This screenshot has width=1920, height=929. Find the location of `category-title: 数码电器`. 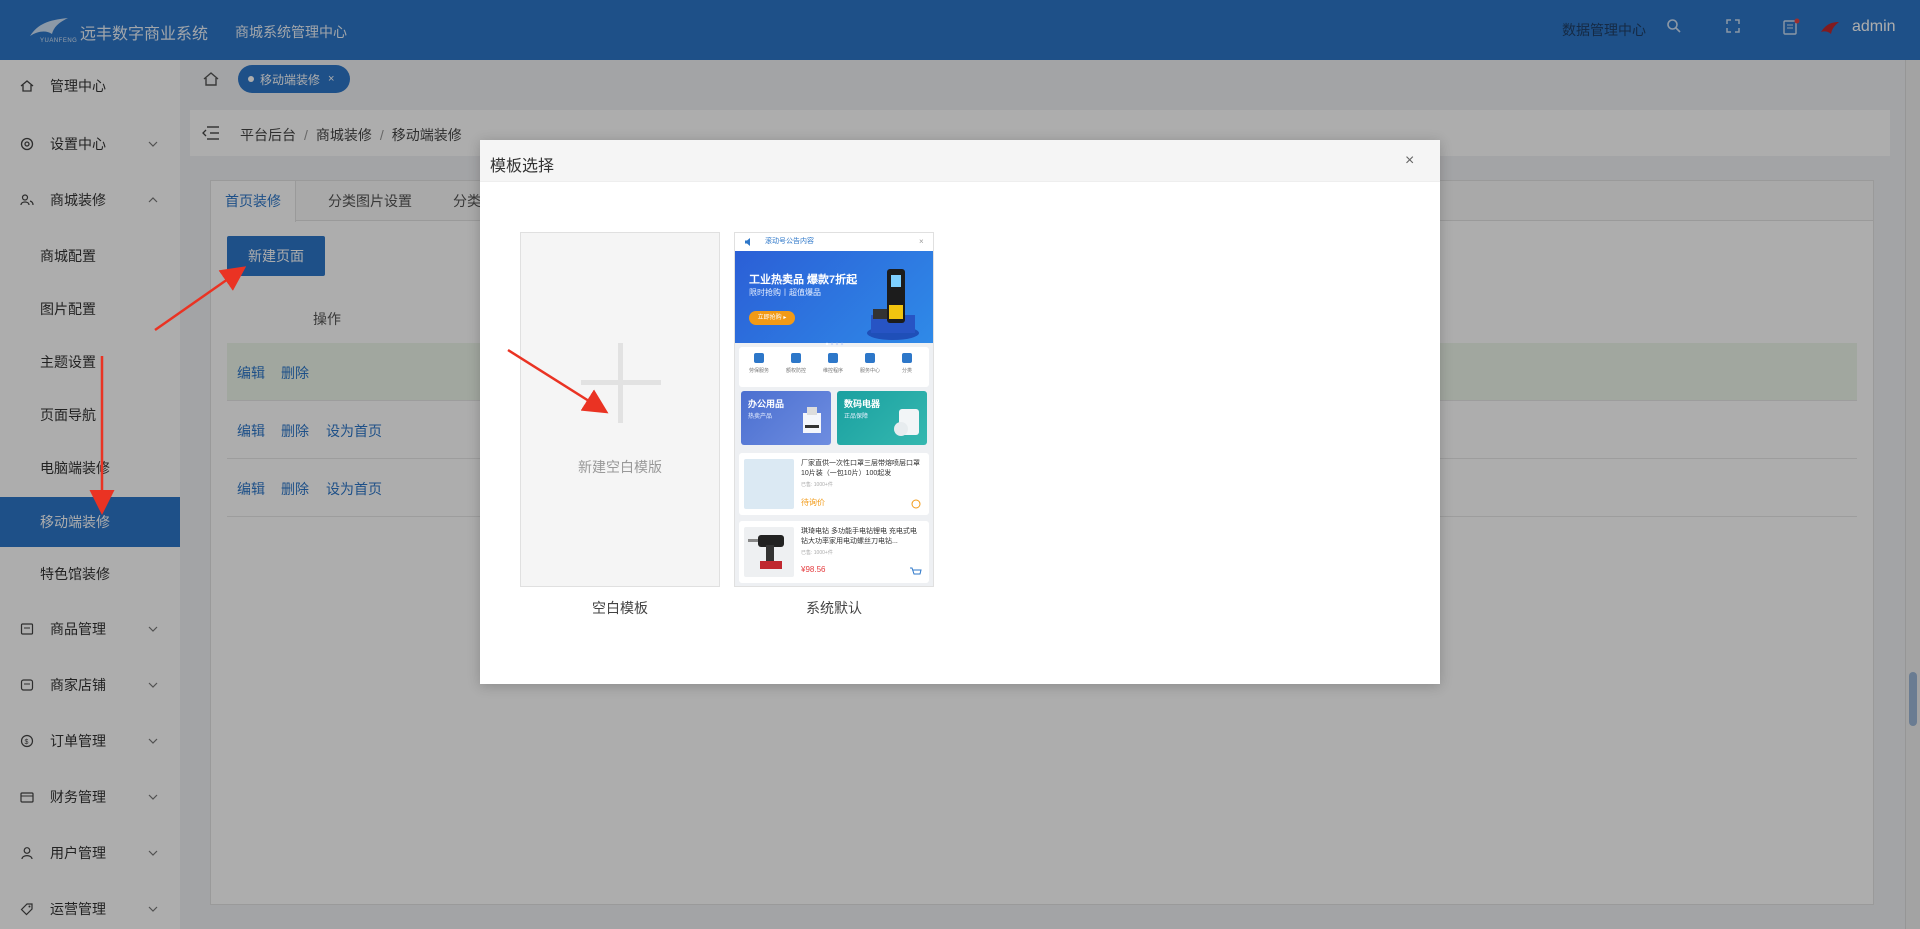

category-title: 数码电器 is located at coordinates (862, 404).